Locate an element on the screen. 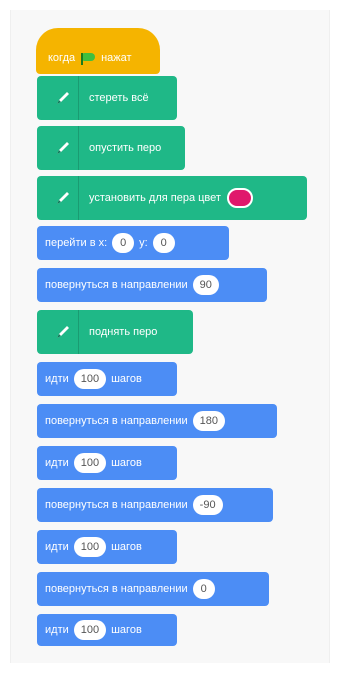  set-pen-color-block: установить для пера цвет is located at coordinates (172, 198).